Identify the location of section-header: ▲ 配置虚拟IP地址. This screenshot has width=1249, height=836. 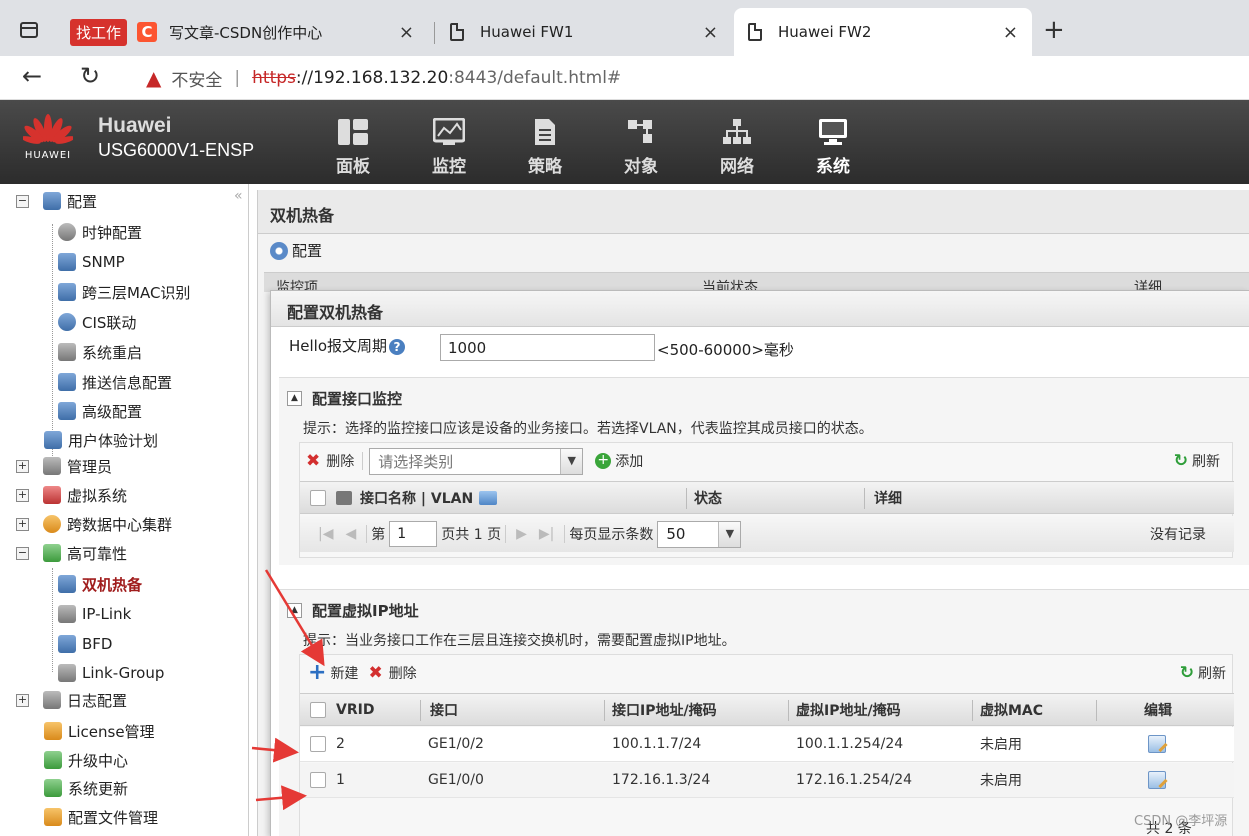
(353, 610).